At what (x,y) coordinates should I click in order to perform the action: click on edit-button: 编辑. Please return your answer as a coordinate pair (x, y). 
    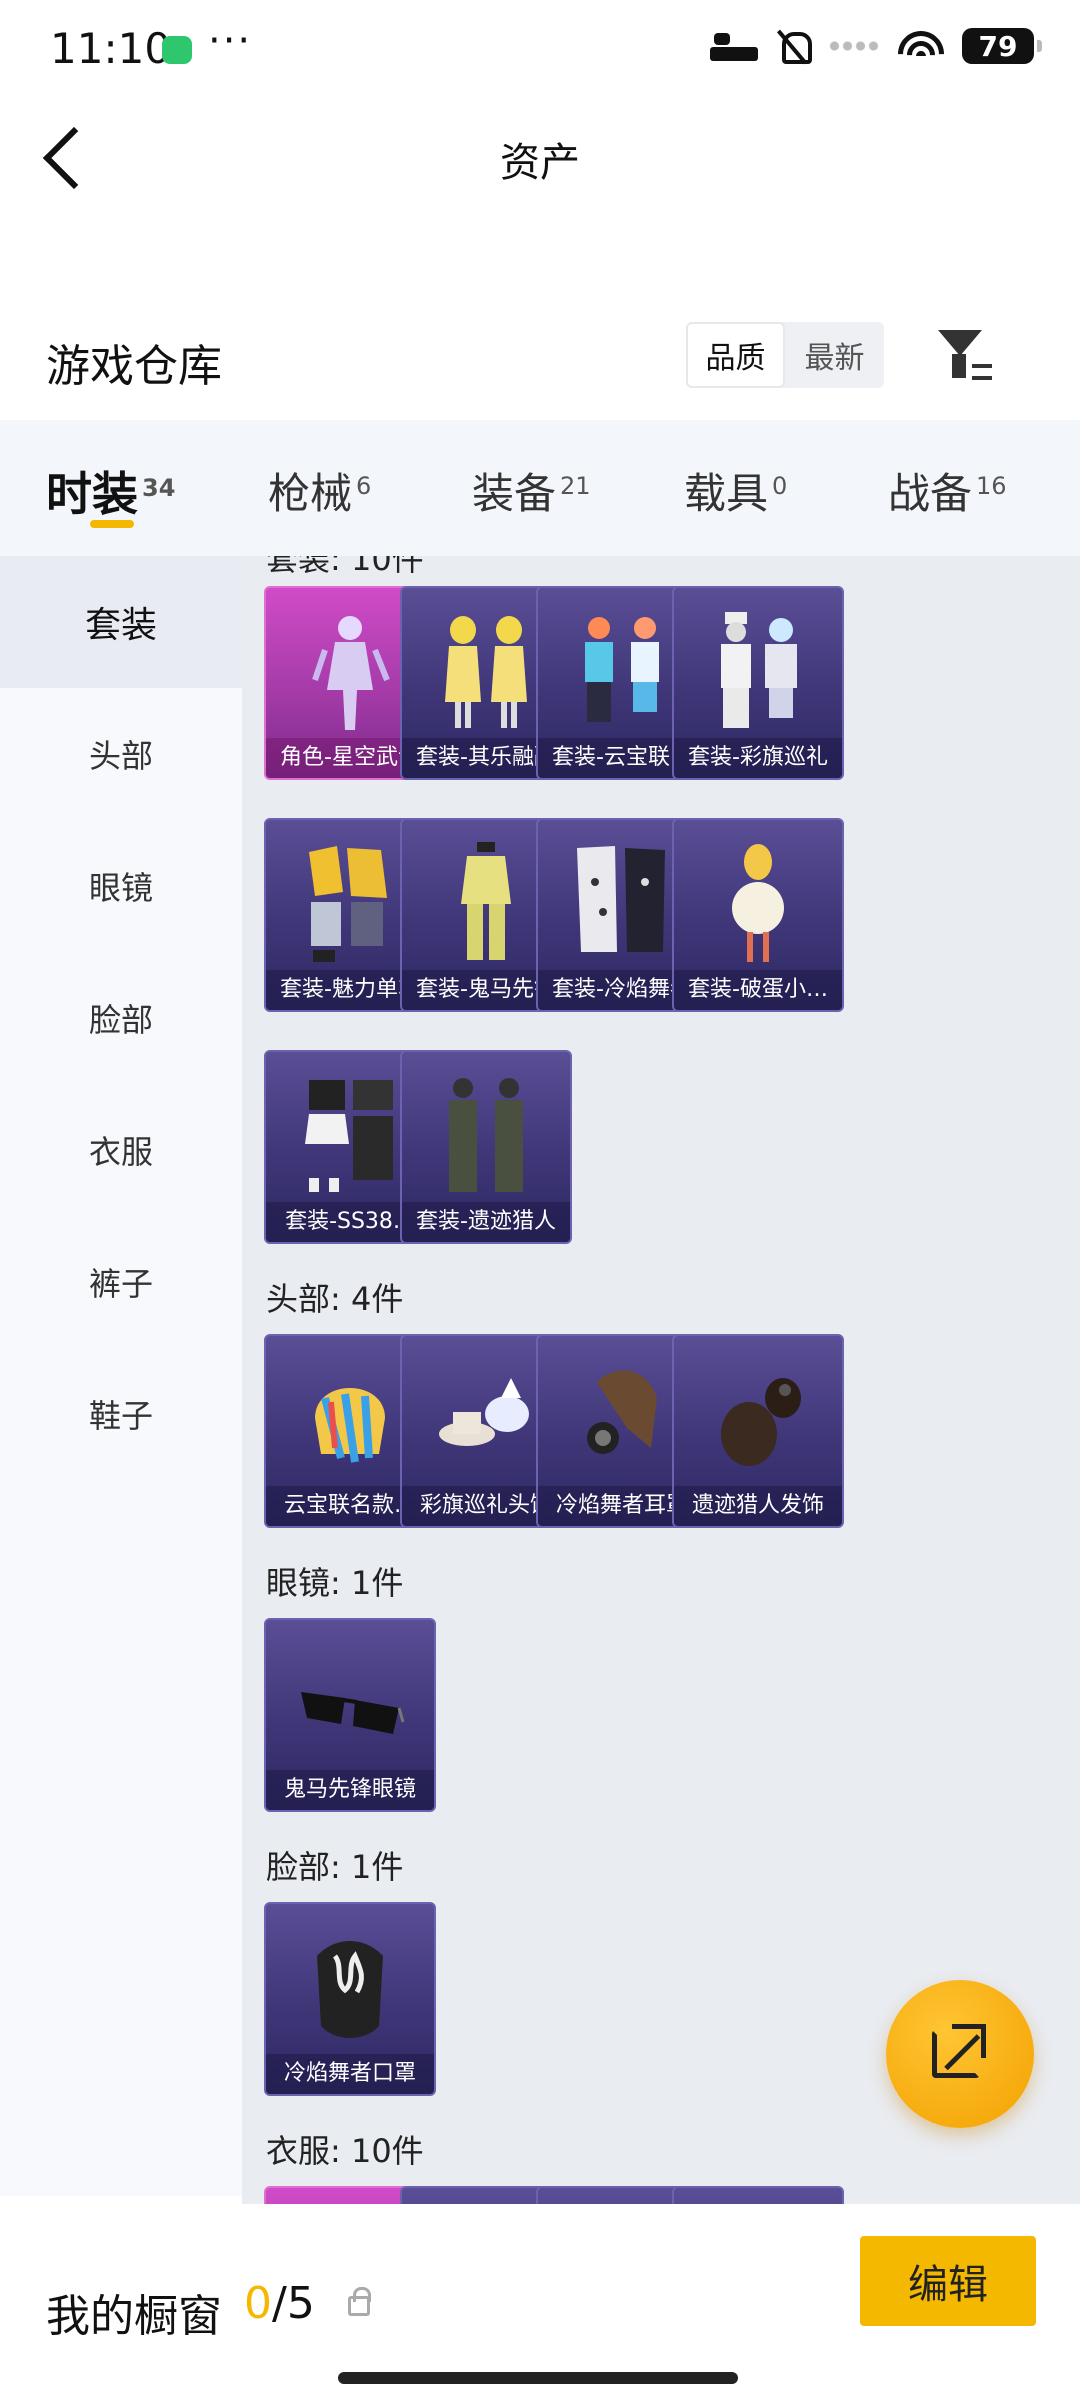
    Looking at the image, I should click on (948, 2281).